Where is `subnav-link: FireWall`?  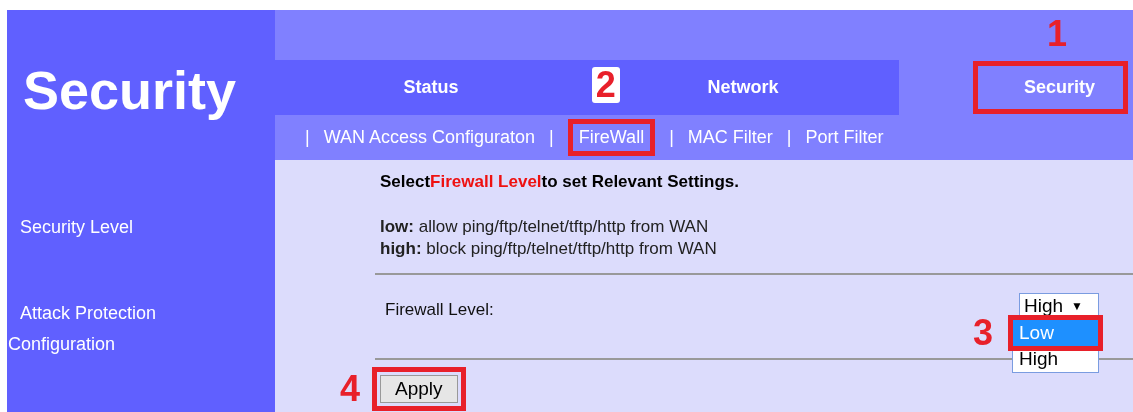
subnav-link: FireWall is located at coordinates (611, 137).